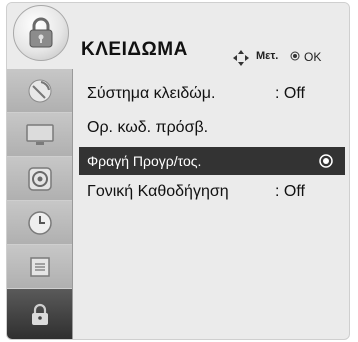 The image size is (358, 342). I want to click on category-sidebar, so click(40, 204).